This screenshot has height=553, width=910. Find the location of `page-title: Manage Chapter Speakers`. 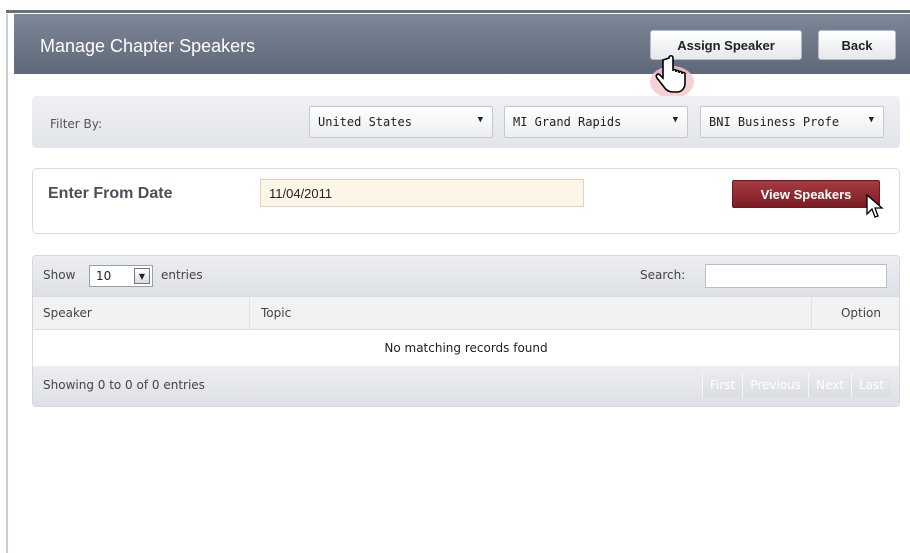

page-title: Manage Chapter Speakers is located at coordinates (148, 46).